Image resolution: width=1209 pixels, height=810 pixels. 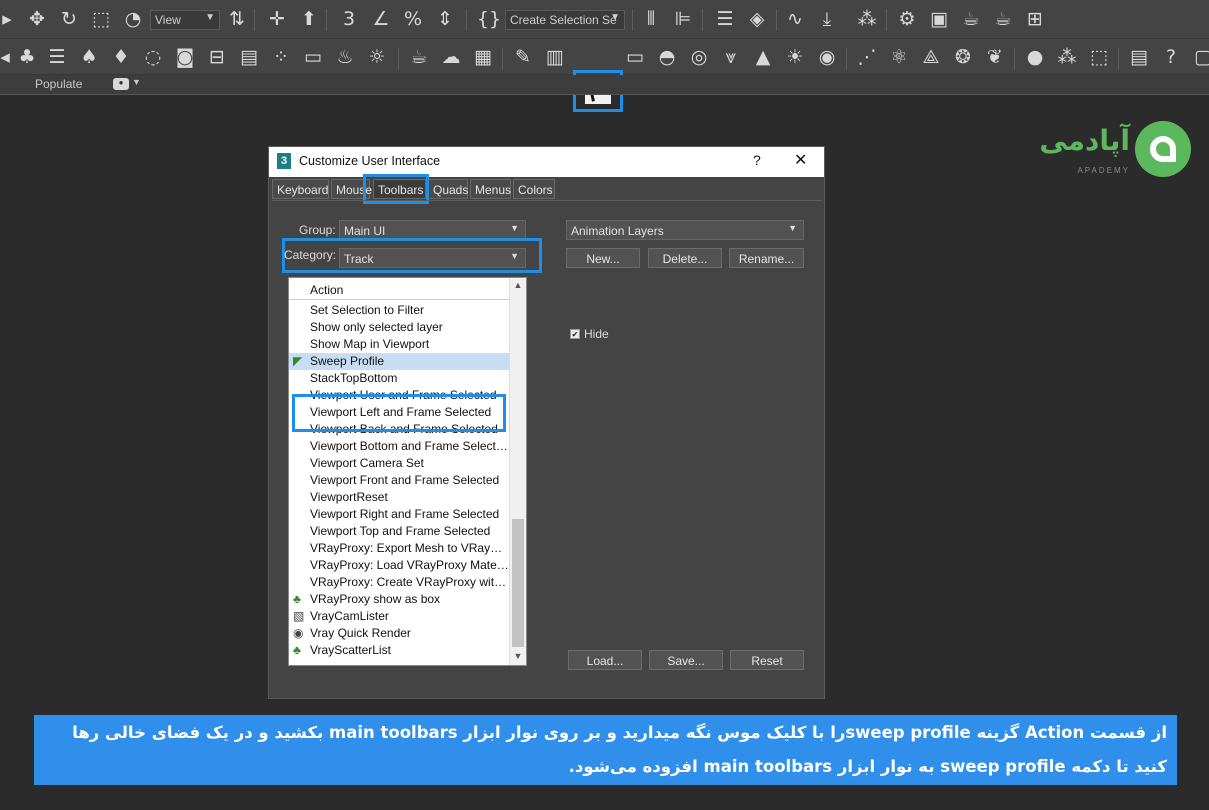 What do you see at coordinates (58, 84) in the screenshot?
I see `populate-label: Populate` at bounding box center [58, 84].